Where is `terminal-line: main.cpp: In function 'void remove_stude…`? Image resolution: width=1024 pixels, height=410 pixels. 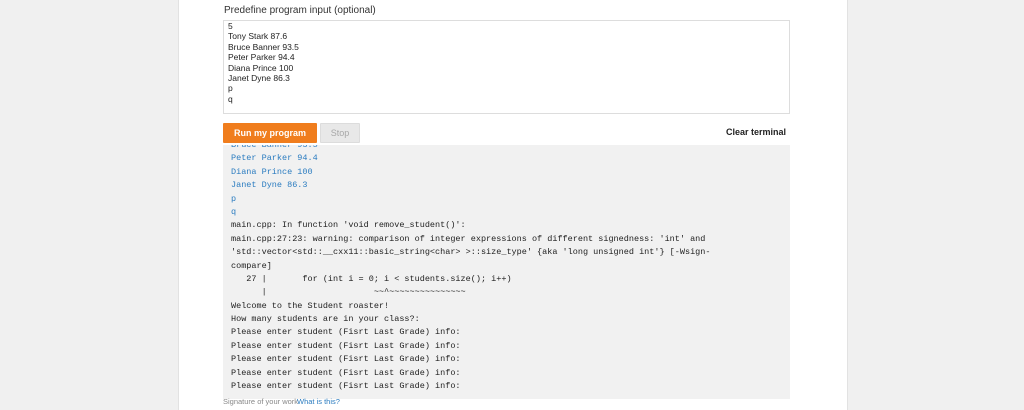
terminal-line: main.cpp: In function 'void remove_stude… is located at coordinates (348, 225).